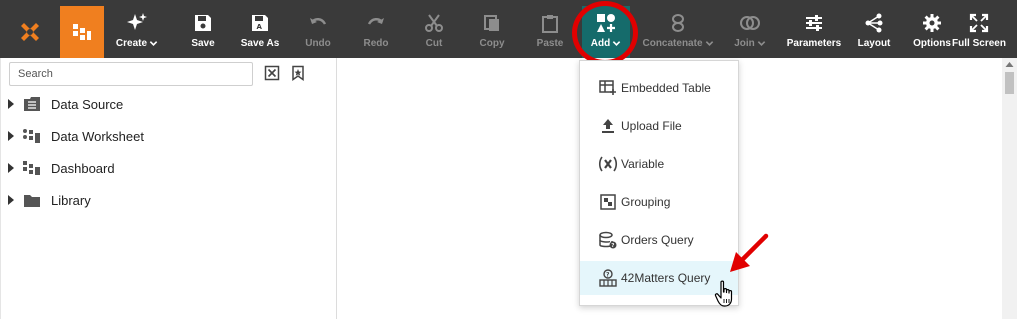 This screenshot has width=1017, height=319. What do you see at coordinates (646, 202) in the screenshot?
I see `menu-item-label: Grouping` at bounding box center [646, 202].